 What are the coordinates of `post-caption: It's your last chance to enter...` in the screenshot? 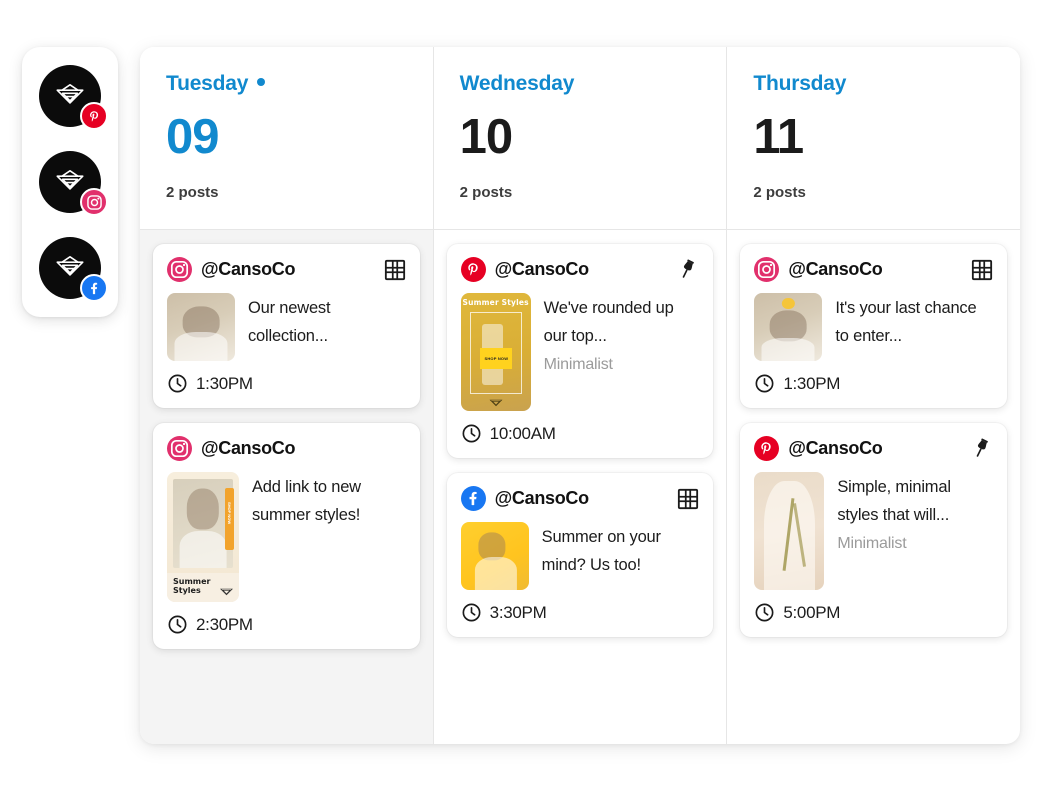 It's located at (906, 322).